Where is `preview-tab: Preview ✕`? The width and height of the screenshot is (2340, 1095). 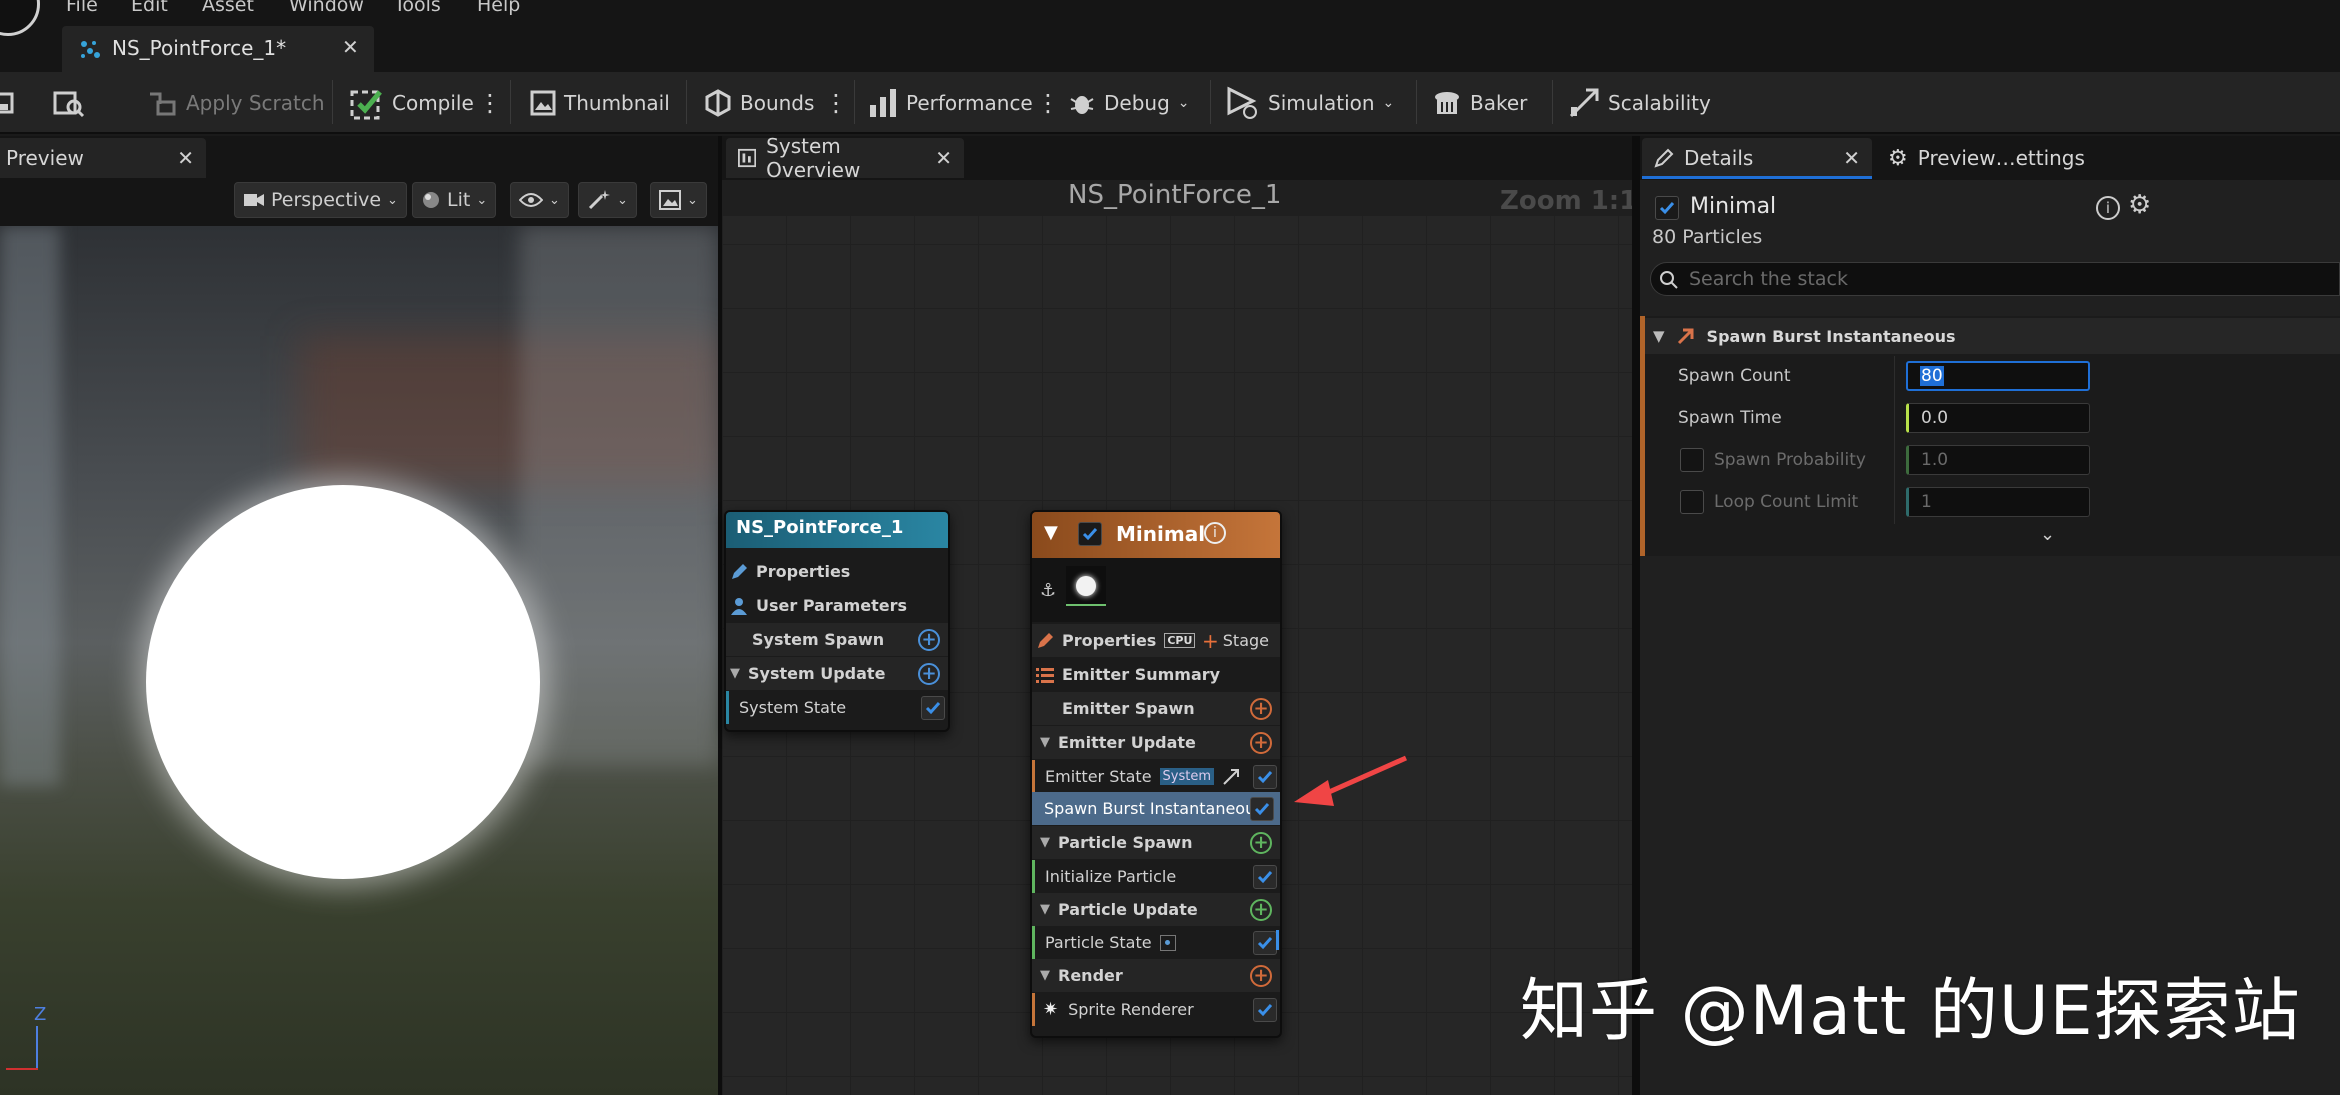 preview-tab: Preview ✕ is located at coordinates (103, 158).